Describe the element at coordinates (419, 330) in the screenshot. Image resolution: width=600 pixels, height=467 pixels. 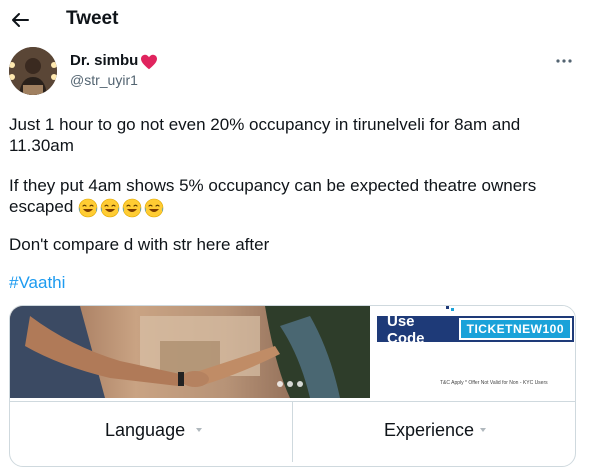
I see `promo-label: Use Code` at that location.